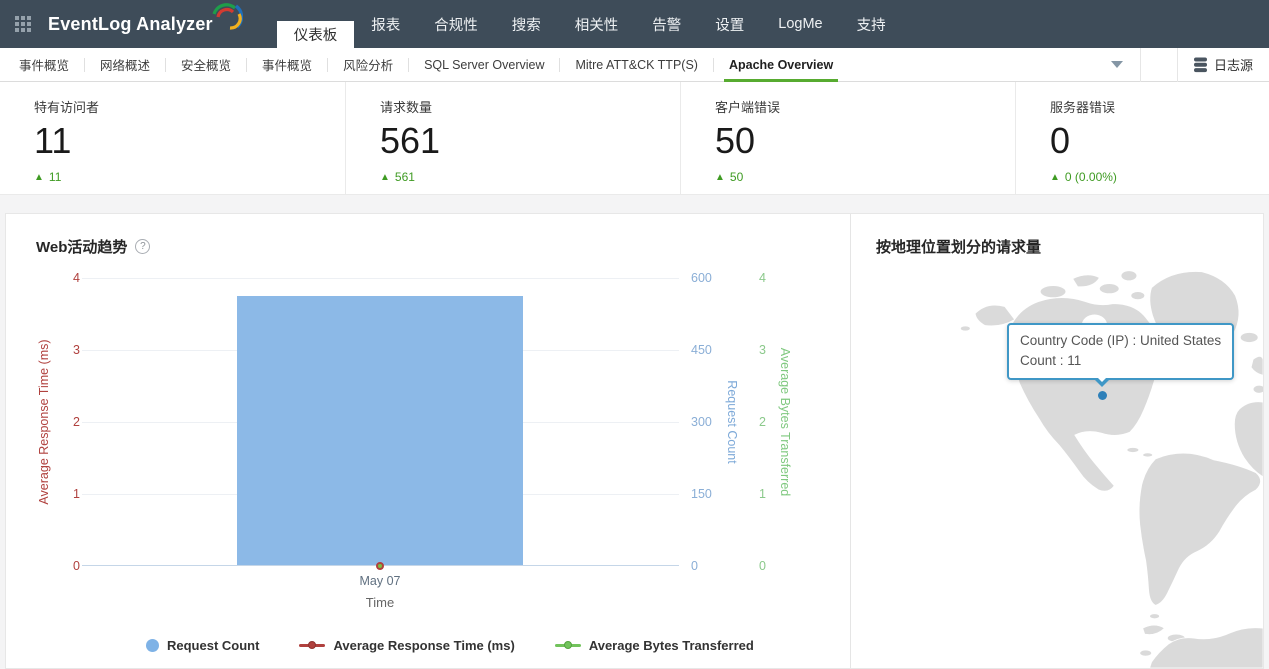 This screenshot has height=669, width=1269. What do you see at coordinates (76, 422) in the screenshot?
I see `y-tick-response: 2` at bounding box center [76, 422].